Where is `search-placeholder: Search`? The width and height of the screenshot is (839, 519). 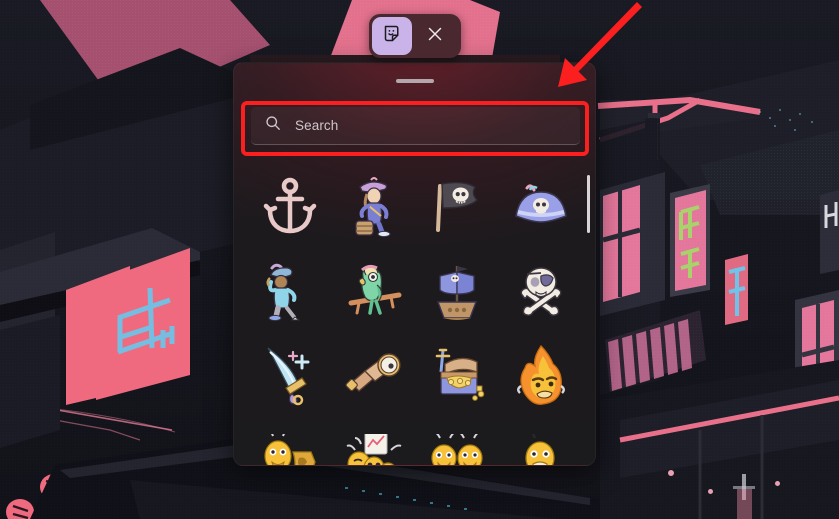 search-placeholder: Search is located at coordinates (317, 125).